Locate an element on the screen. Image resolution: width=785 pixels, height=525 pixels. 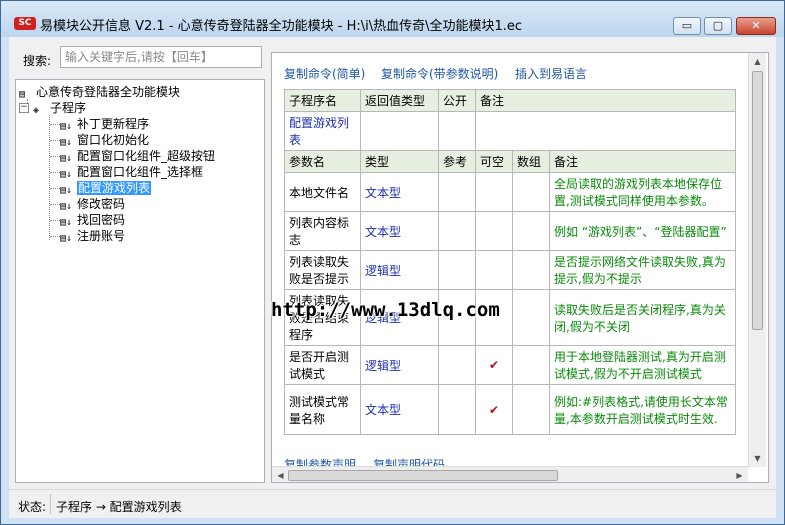
vertical-scrollbar: ▲ ▼ is located at coordinates (757, 260).